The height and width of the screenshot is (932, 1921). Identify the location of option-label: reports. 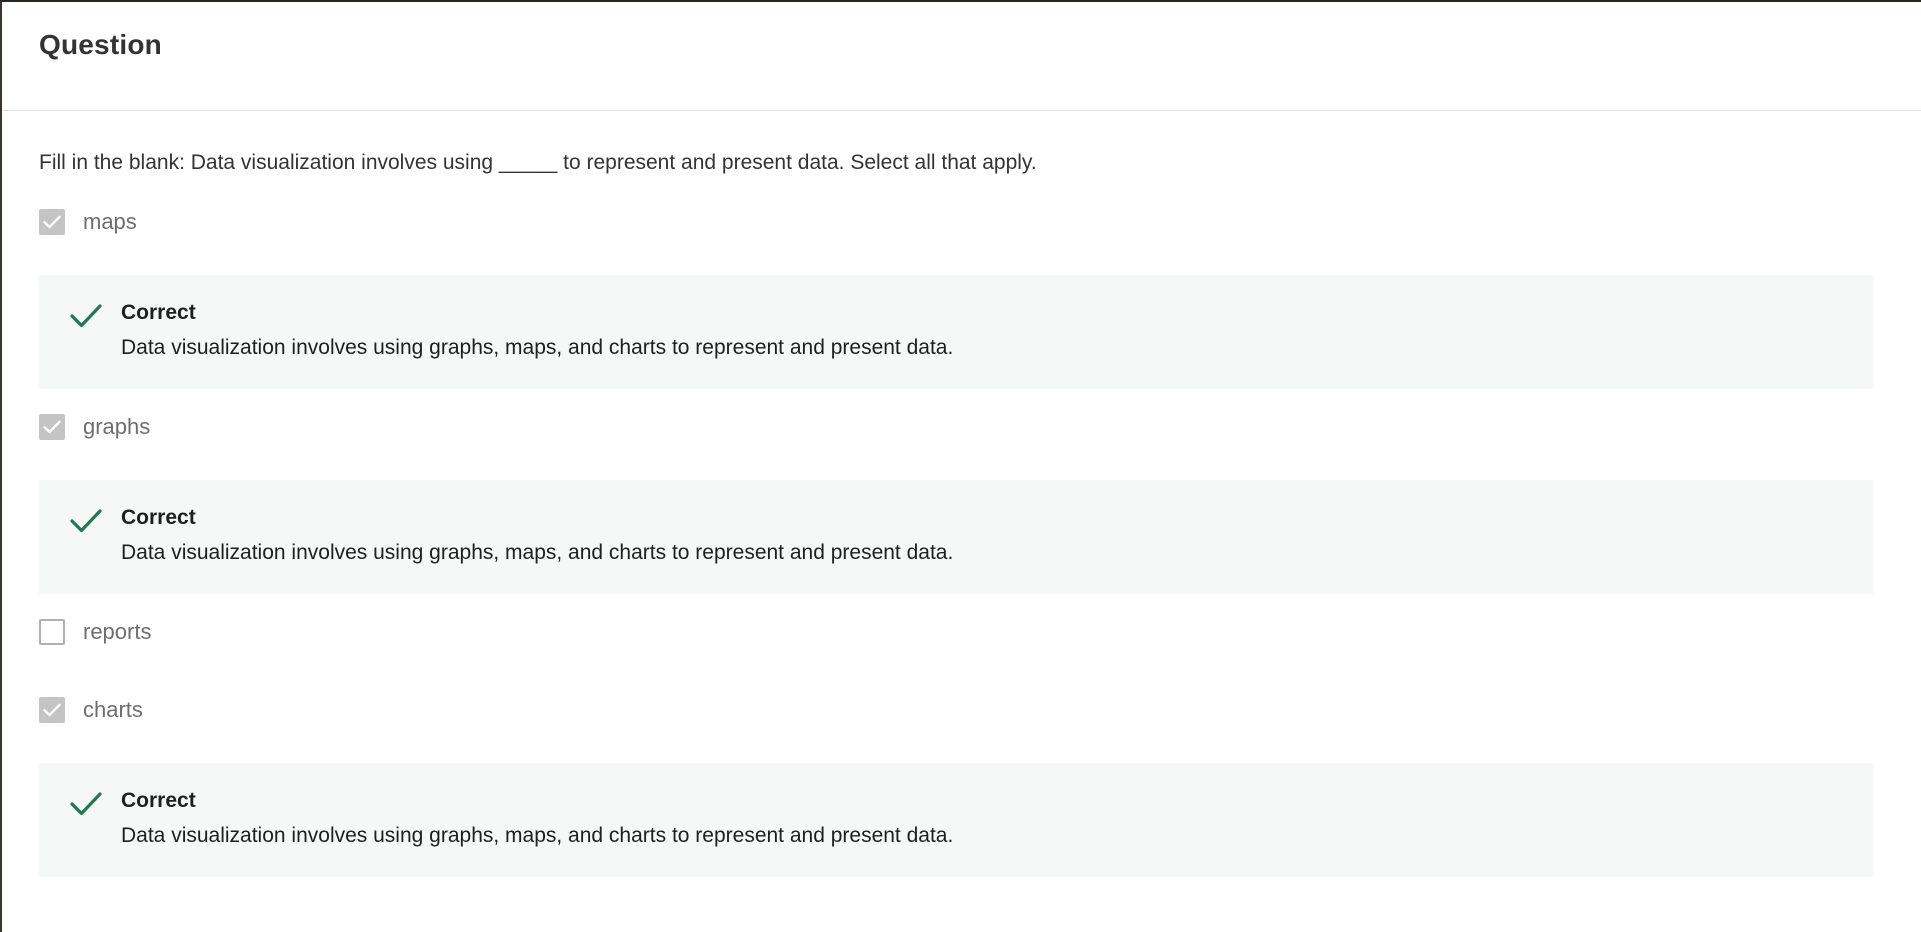
(117, 631).